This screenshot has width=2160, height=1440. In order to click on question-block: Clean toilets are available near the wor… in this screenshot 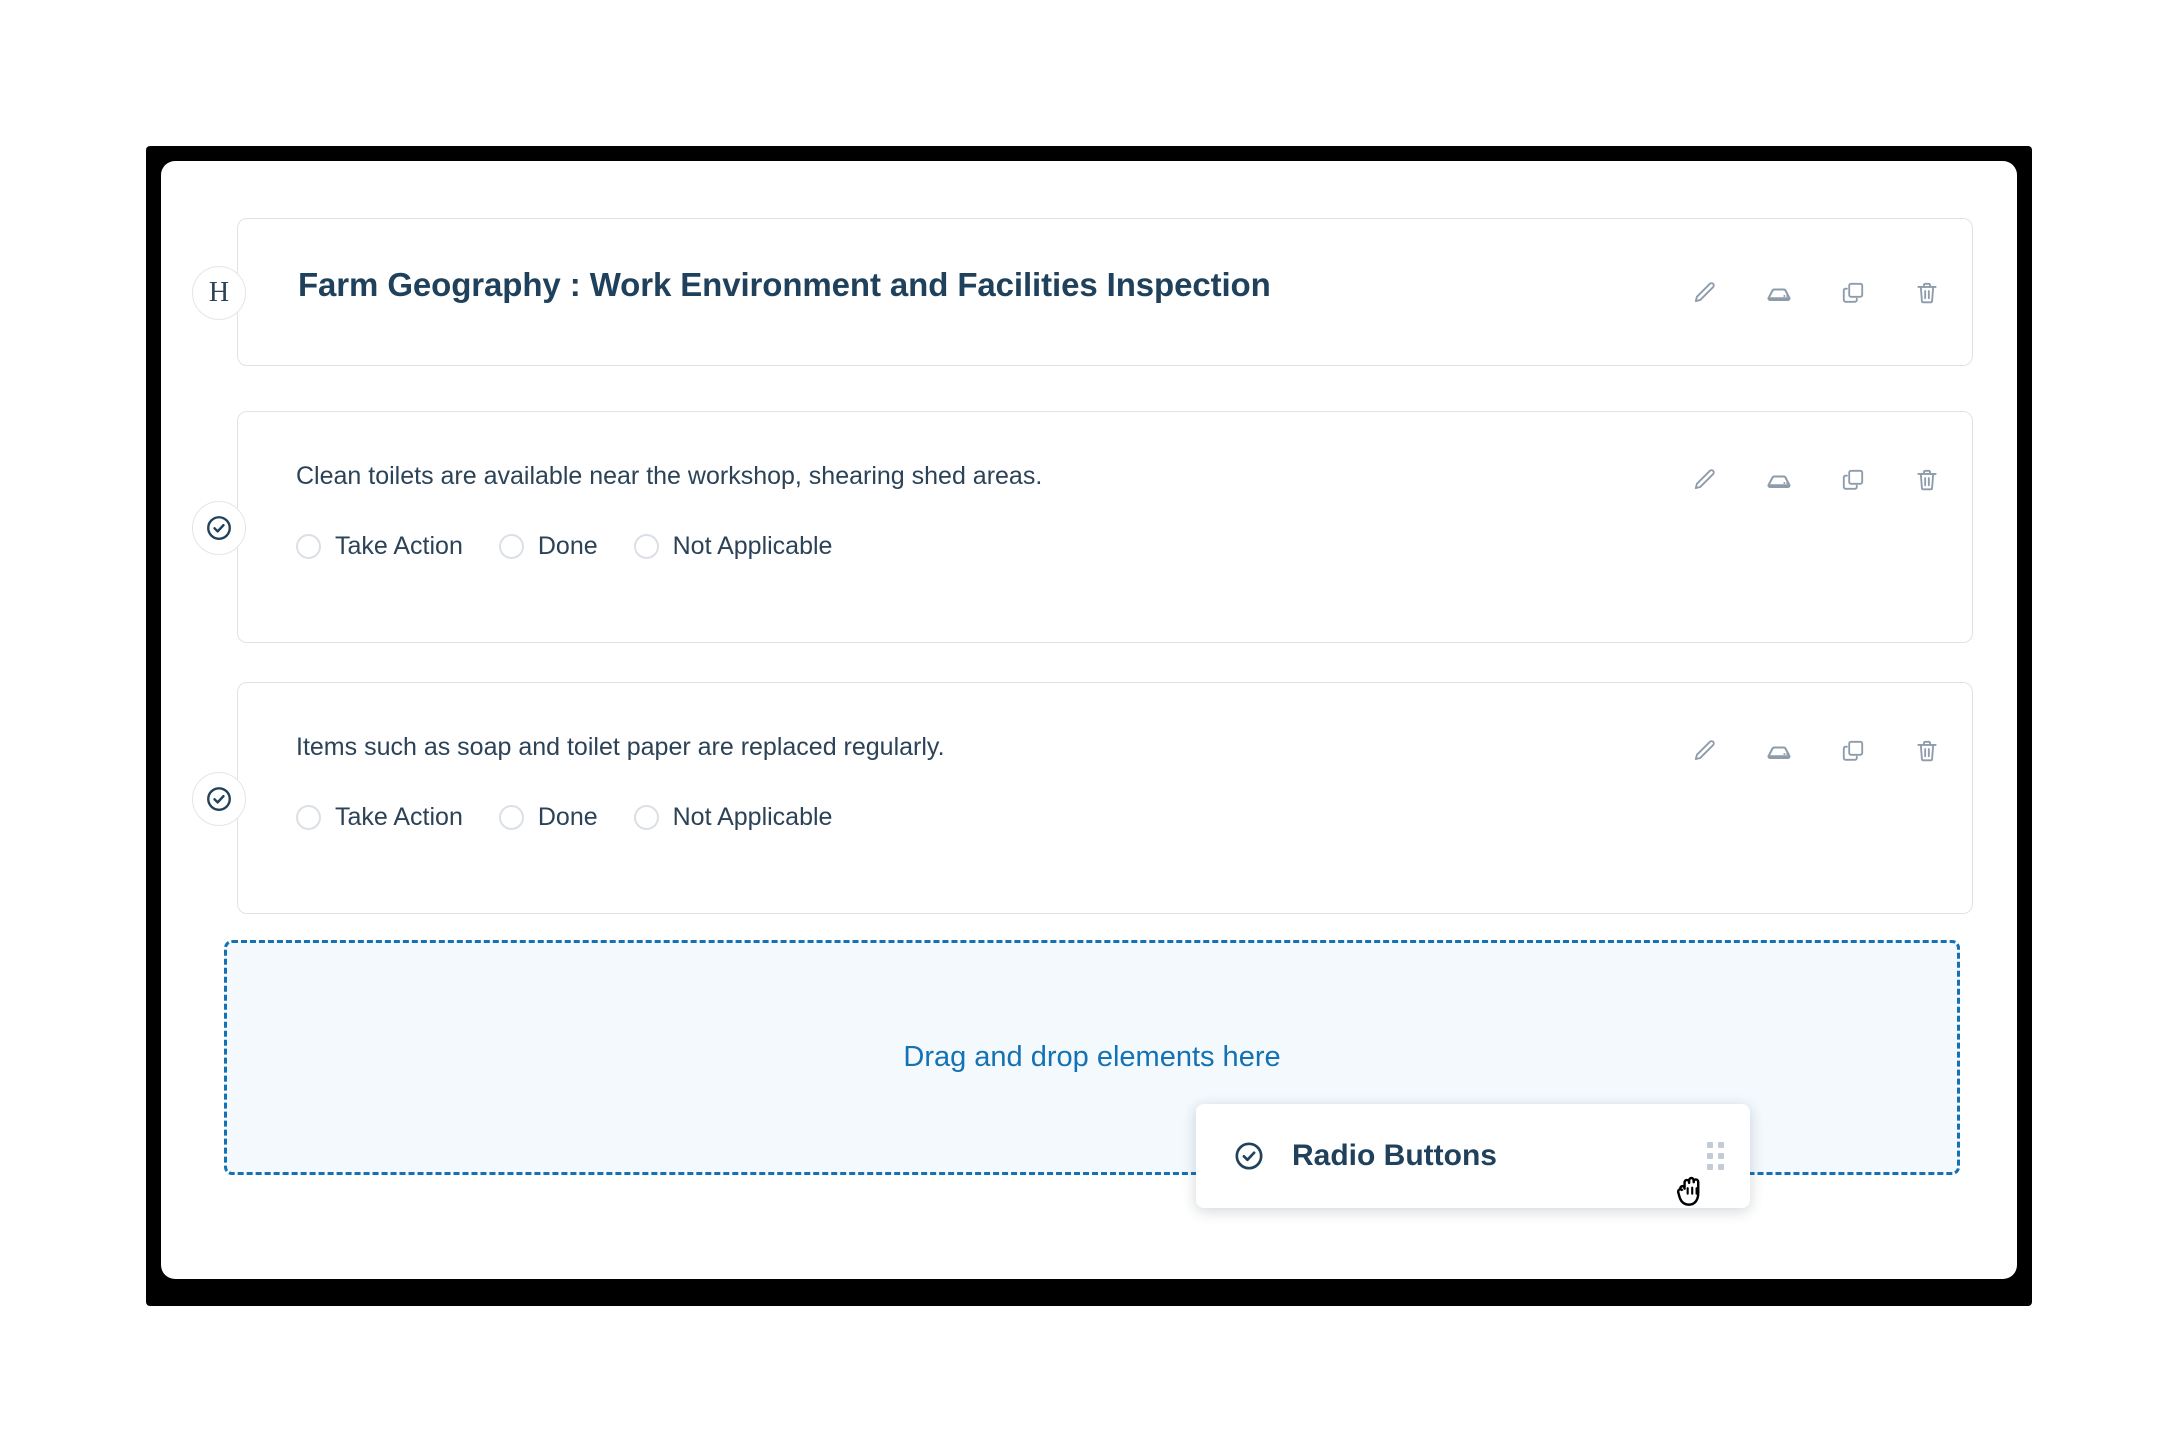, I will do `click(1082, 527)`.